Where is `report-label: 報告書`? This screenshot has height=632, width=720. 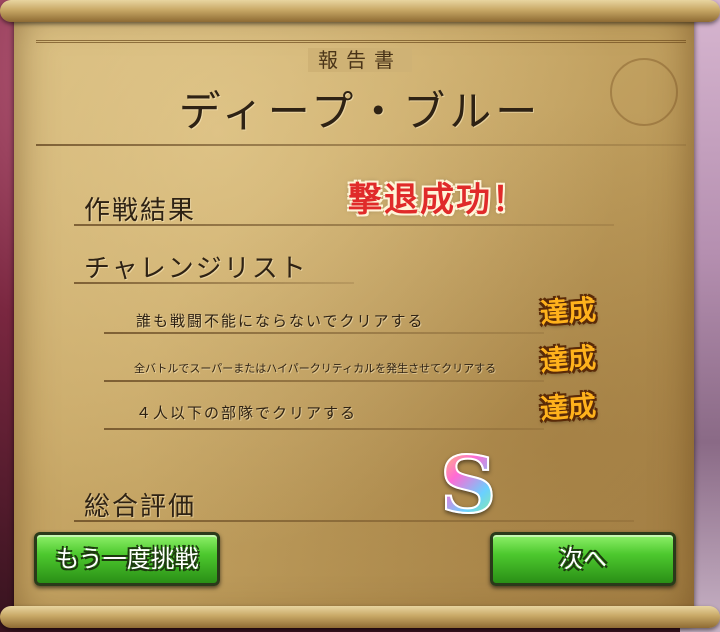 report-label: 報告書 is located at coordinates (360, 60).